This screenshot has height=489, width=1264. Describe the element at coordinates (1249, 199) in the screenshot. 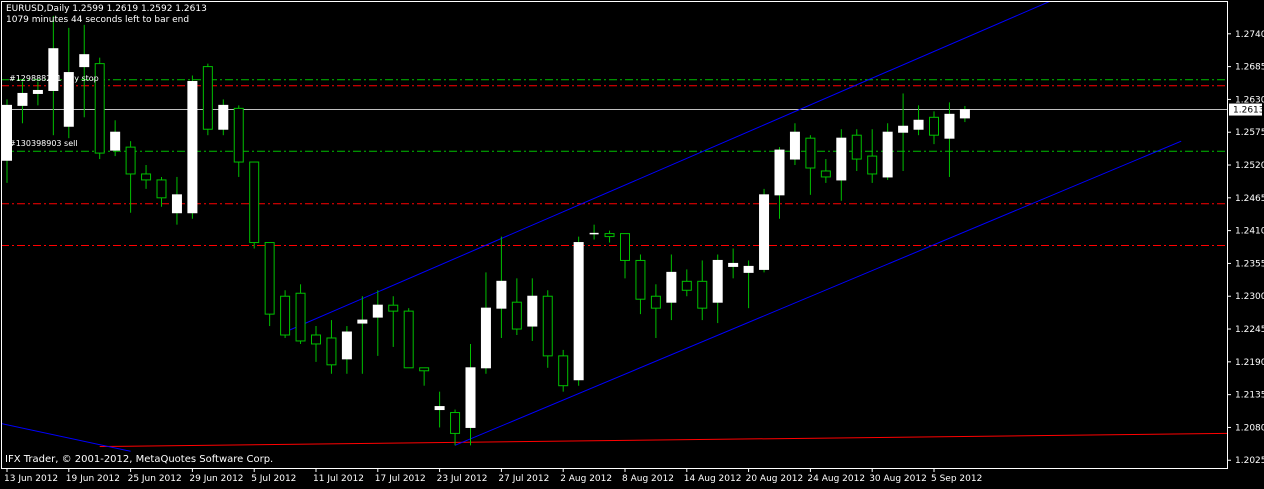

I see `y-tick-label: 1.2465` at that location.